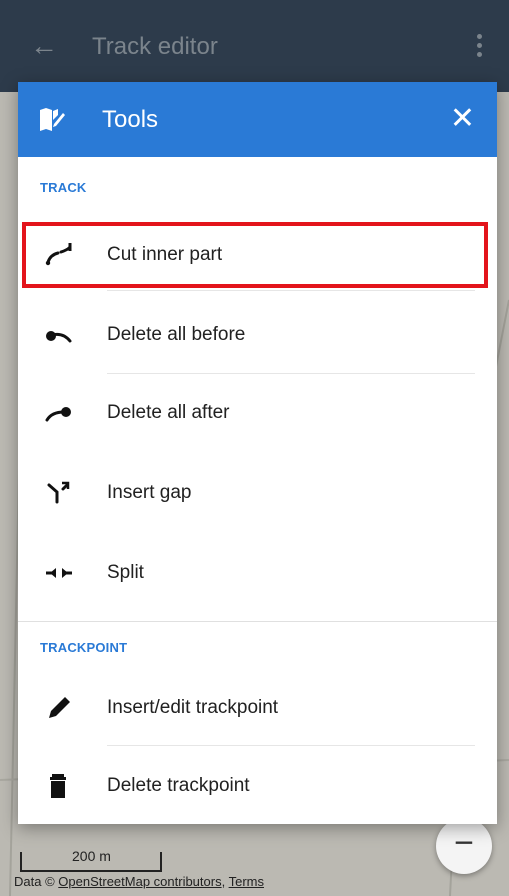 The height and width of the screenshot is (896, 509). Describe the element at coordinates (255, 255) in the screenshot. I see `highlight-box` at that location.